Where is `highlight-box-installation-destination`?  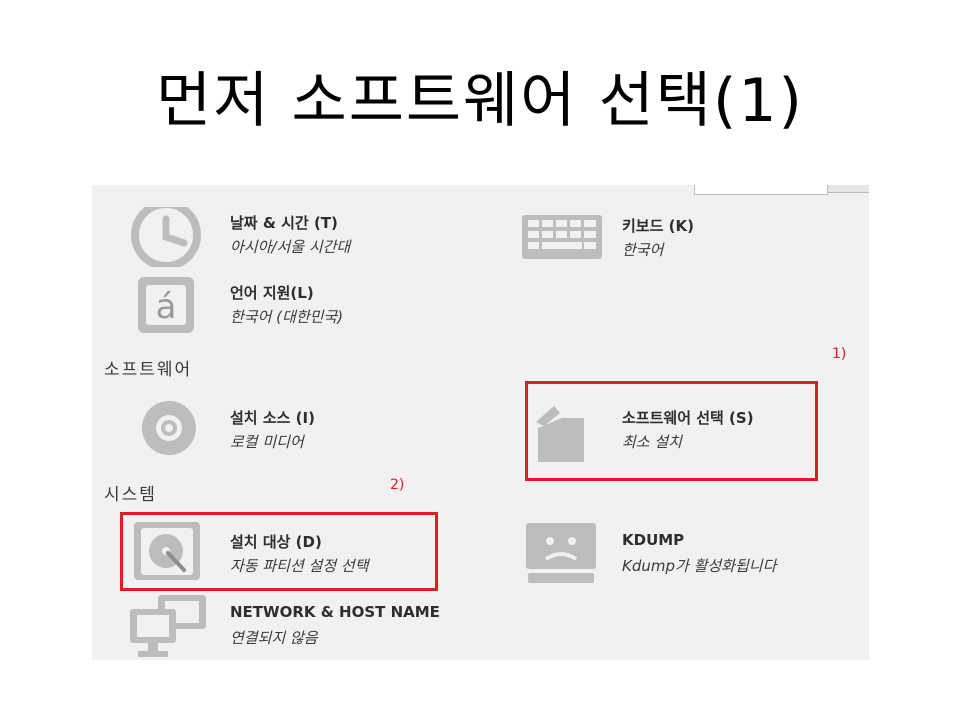
highlight-box-installation-destination is located at coordinates (279, 551).